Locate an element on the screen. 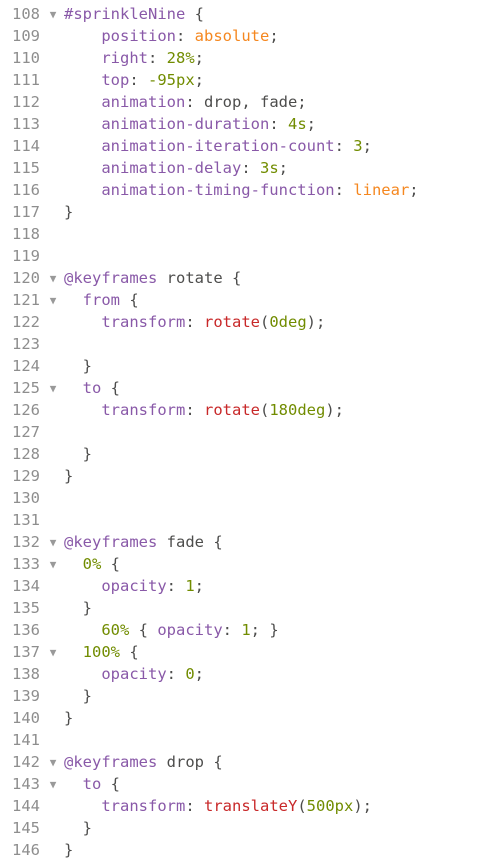 The width and height of the screenshot is (501, 865). code-text: @keyframes fade { is located at coordinates (142, 542).